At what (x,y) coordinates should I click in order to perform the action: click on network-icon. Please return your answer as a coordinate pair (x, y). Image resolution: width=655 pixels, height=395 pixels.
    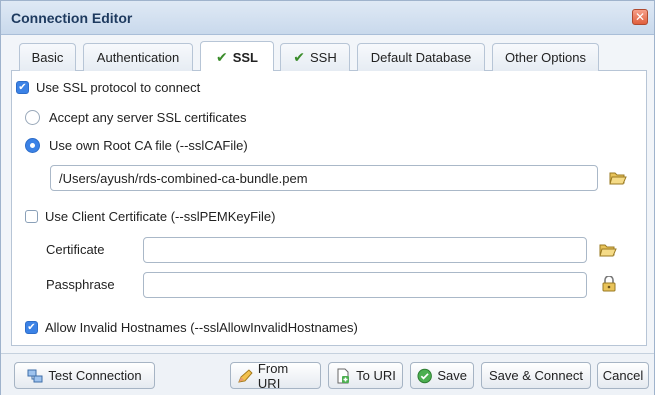
    Looking at the image, I should click on (35, 375).